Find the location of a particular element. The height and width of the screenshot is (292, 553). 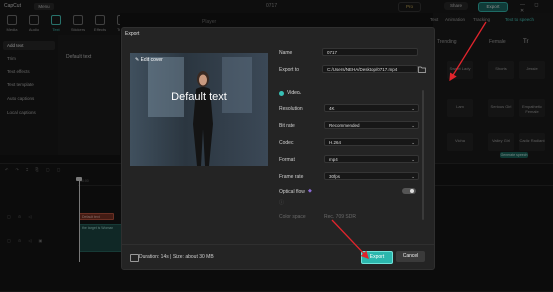

name-label: Name is located at coordinates (286, 53).